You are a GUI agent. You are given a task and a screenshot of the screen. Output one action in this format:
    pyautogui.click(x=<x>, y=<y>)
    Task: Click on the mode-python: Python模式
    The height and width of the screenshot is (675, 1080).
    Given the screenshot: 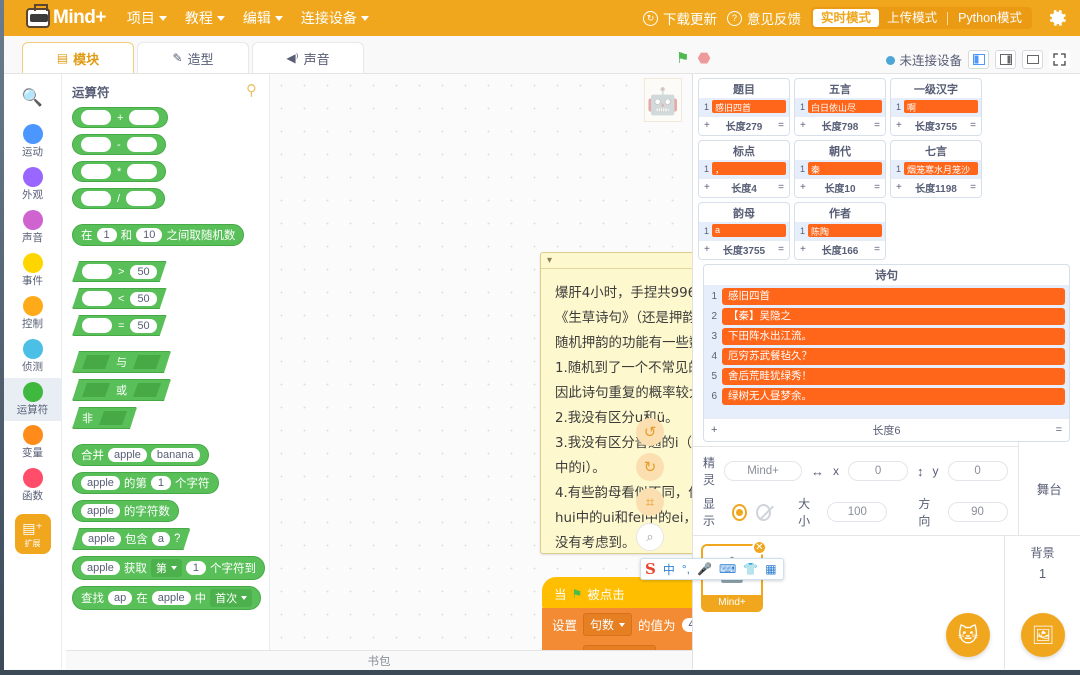 What is the action you would take?
    pyautogui.click(x=990, y=18)
    